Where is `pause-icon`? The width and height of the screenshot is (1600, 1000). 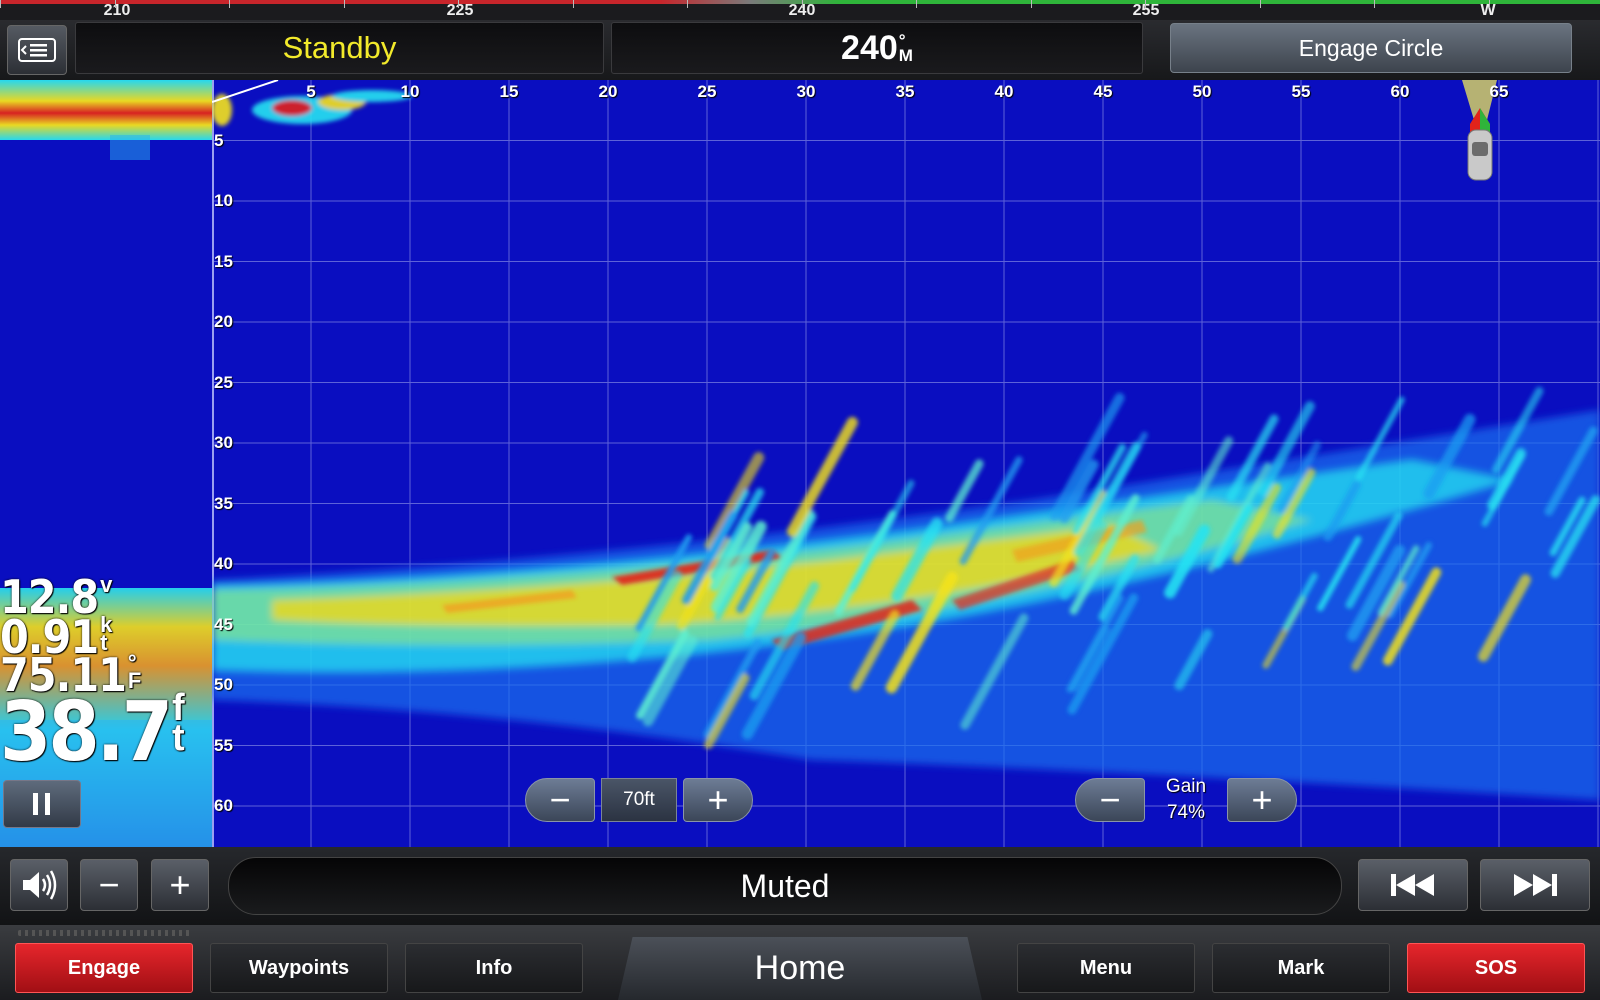 pause-icon is located at coordinates (41, 804).